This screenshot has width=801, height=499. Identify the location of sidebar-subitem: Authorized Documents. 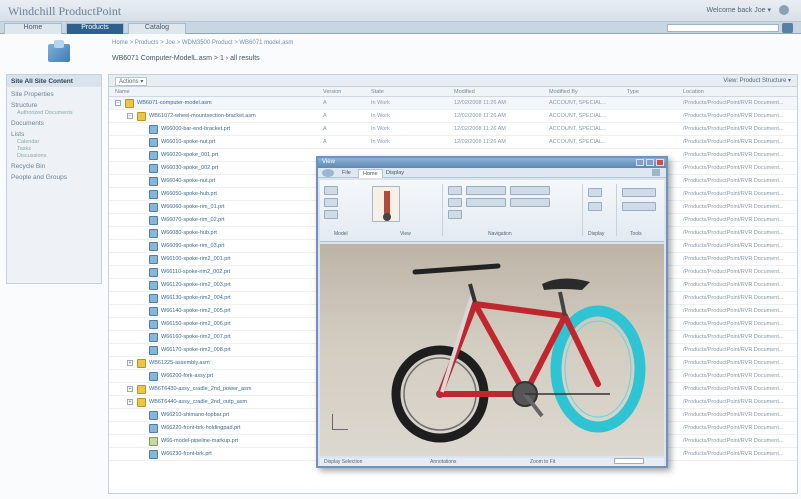
(54, 112).